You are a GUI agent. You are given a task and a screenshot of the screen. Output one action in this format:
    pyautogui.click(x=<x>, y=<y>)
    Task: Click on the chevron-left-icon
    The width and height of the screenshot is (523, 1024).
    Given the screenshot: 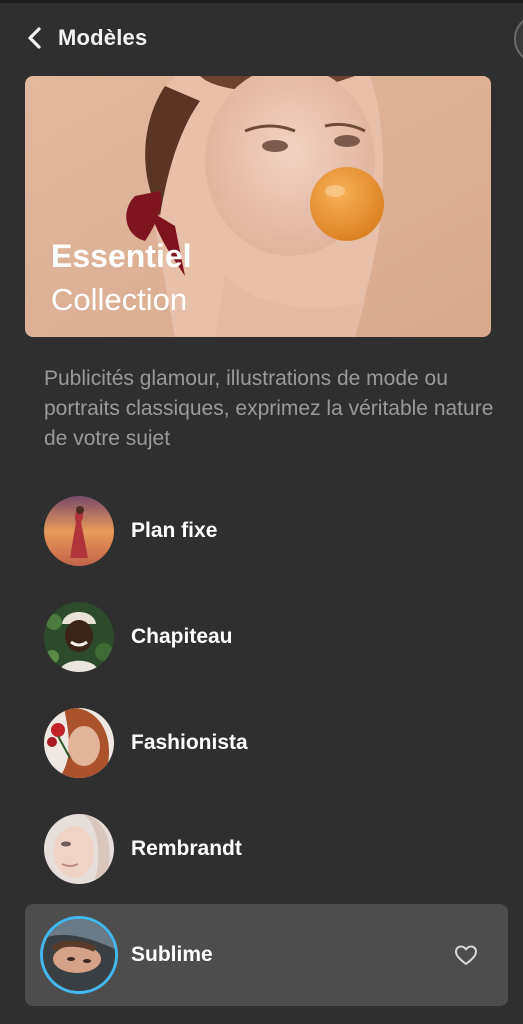 What is the action you would take?
    pyautogui.click(x=35, y=38)
    